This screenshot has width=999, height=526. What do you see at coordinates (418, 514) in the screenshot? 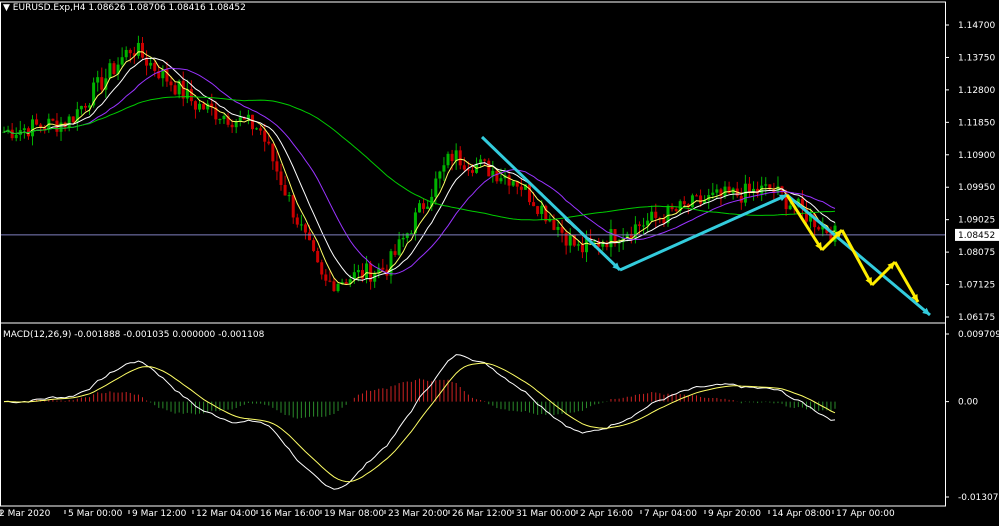
I see `time-tick-label: 23 Mar 20:00` at bounding box center [418, 514].